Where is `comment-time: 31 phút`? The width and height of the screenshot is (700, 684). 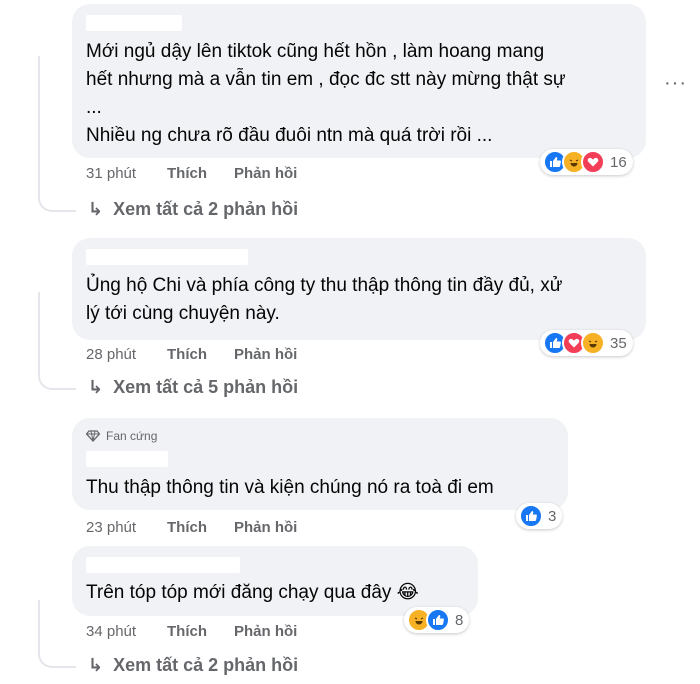
comment-time: 31 phút is located at coordinates (126, 173).